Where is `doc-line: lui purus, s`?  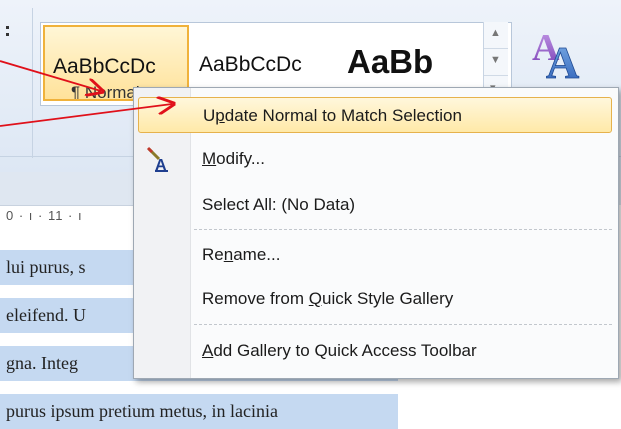 doc-line: lui purus, s is located at coordinates (73, 267).